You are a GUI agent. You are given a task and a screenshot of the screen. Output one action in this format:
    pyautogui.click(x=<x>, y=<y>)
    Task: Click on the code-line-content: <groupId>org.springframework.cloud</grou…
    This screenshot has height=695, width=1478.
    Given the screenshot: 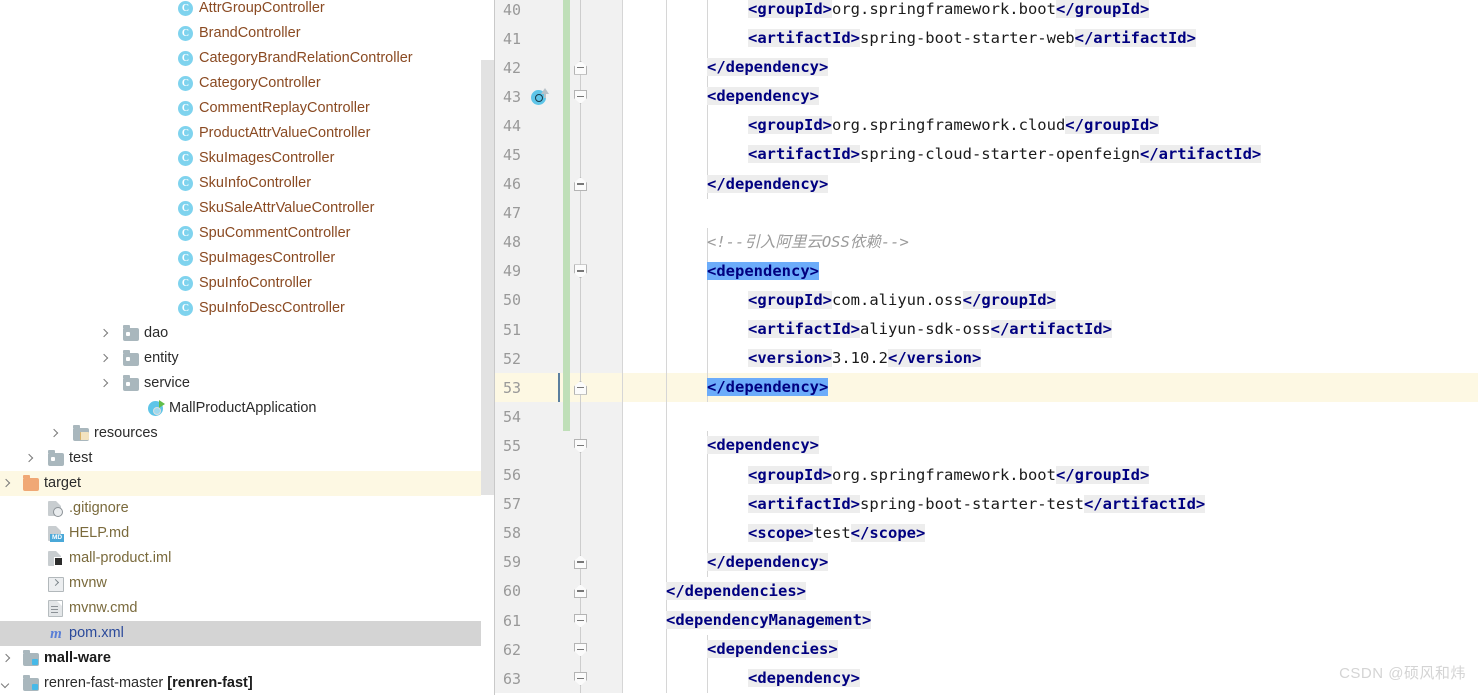 What is the action you would take?
    pyautogui.click(x=1050, y=126)
    